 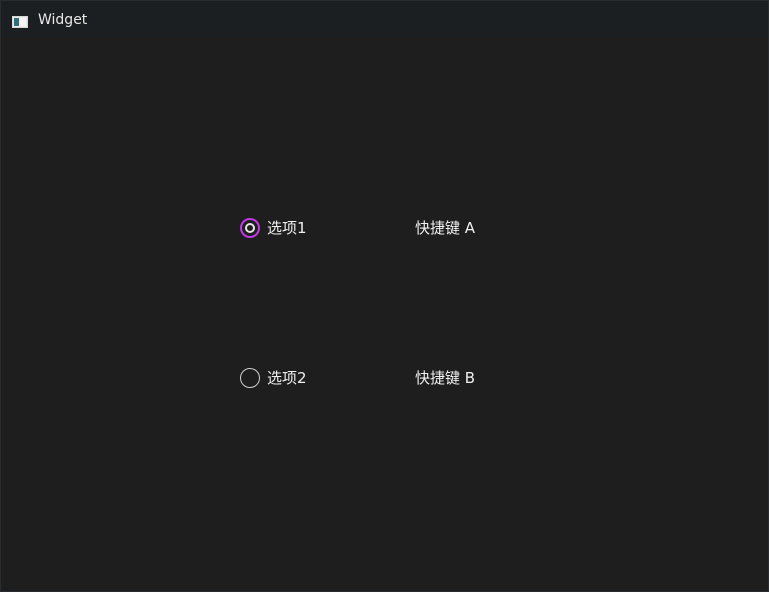 I want to click on radio-option-2: 选项2, so click(x=273, y=378).